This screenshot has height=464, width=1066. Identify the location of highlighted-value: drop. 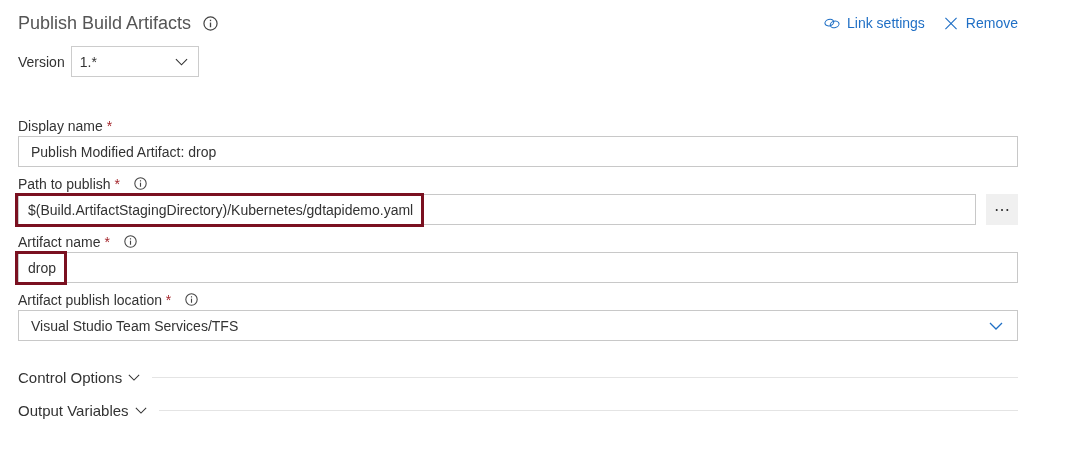
(41, 267).